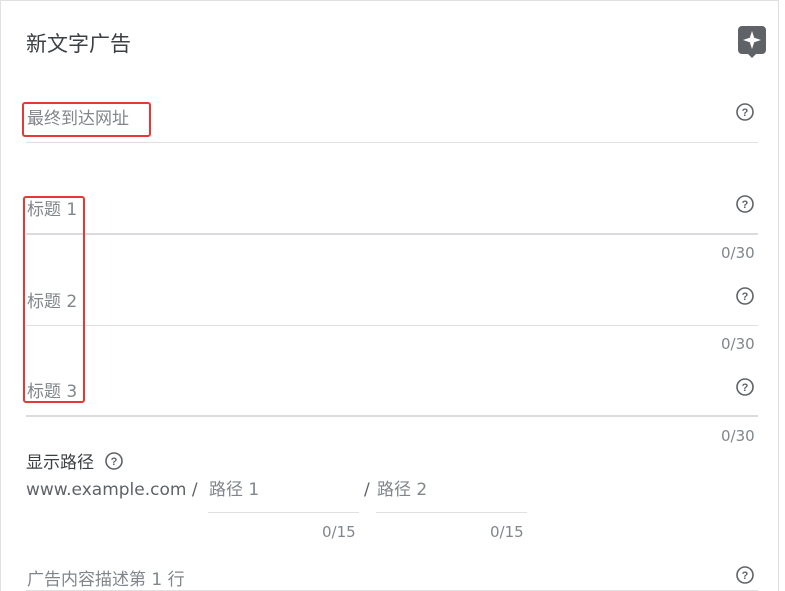  I want to click on help-icon-final-url: ?, so click(745, 112).